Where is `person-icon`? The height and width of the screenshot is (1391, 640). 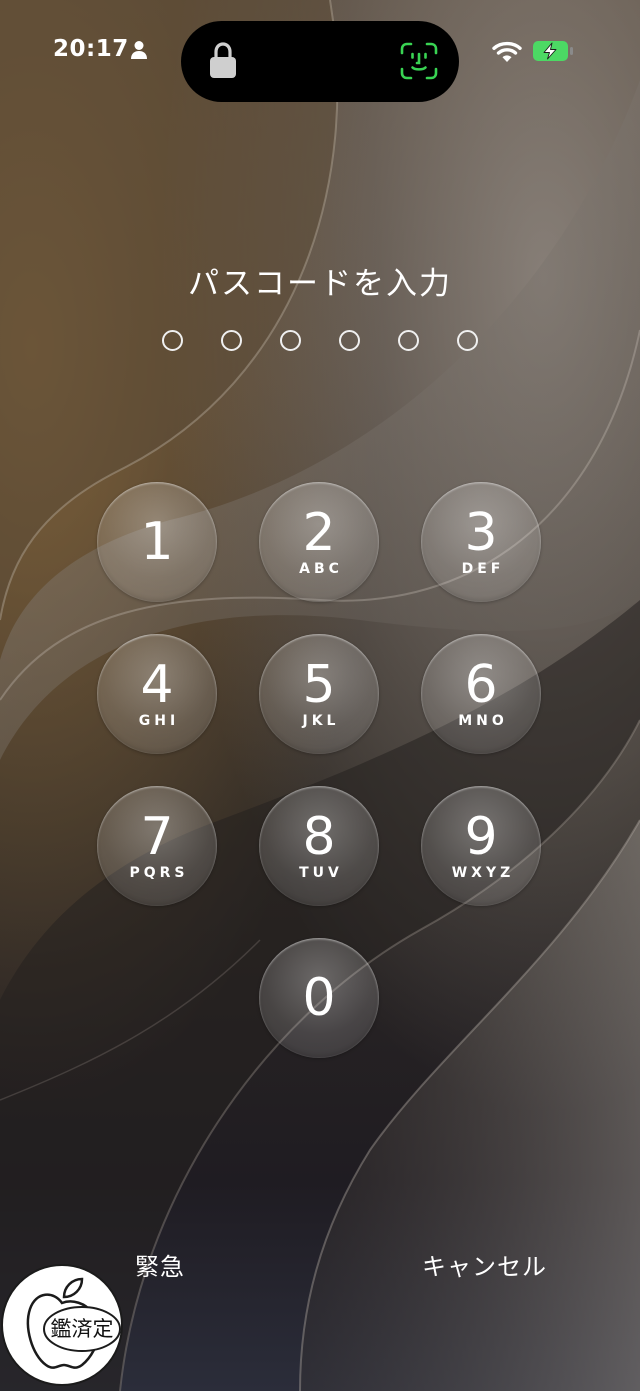
person-icon is located at coordinates (139, 50).